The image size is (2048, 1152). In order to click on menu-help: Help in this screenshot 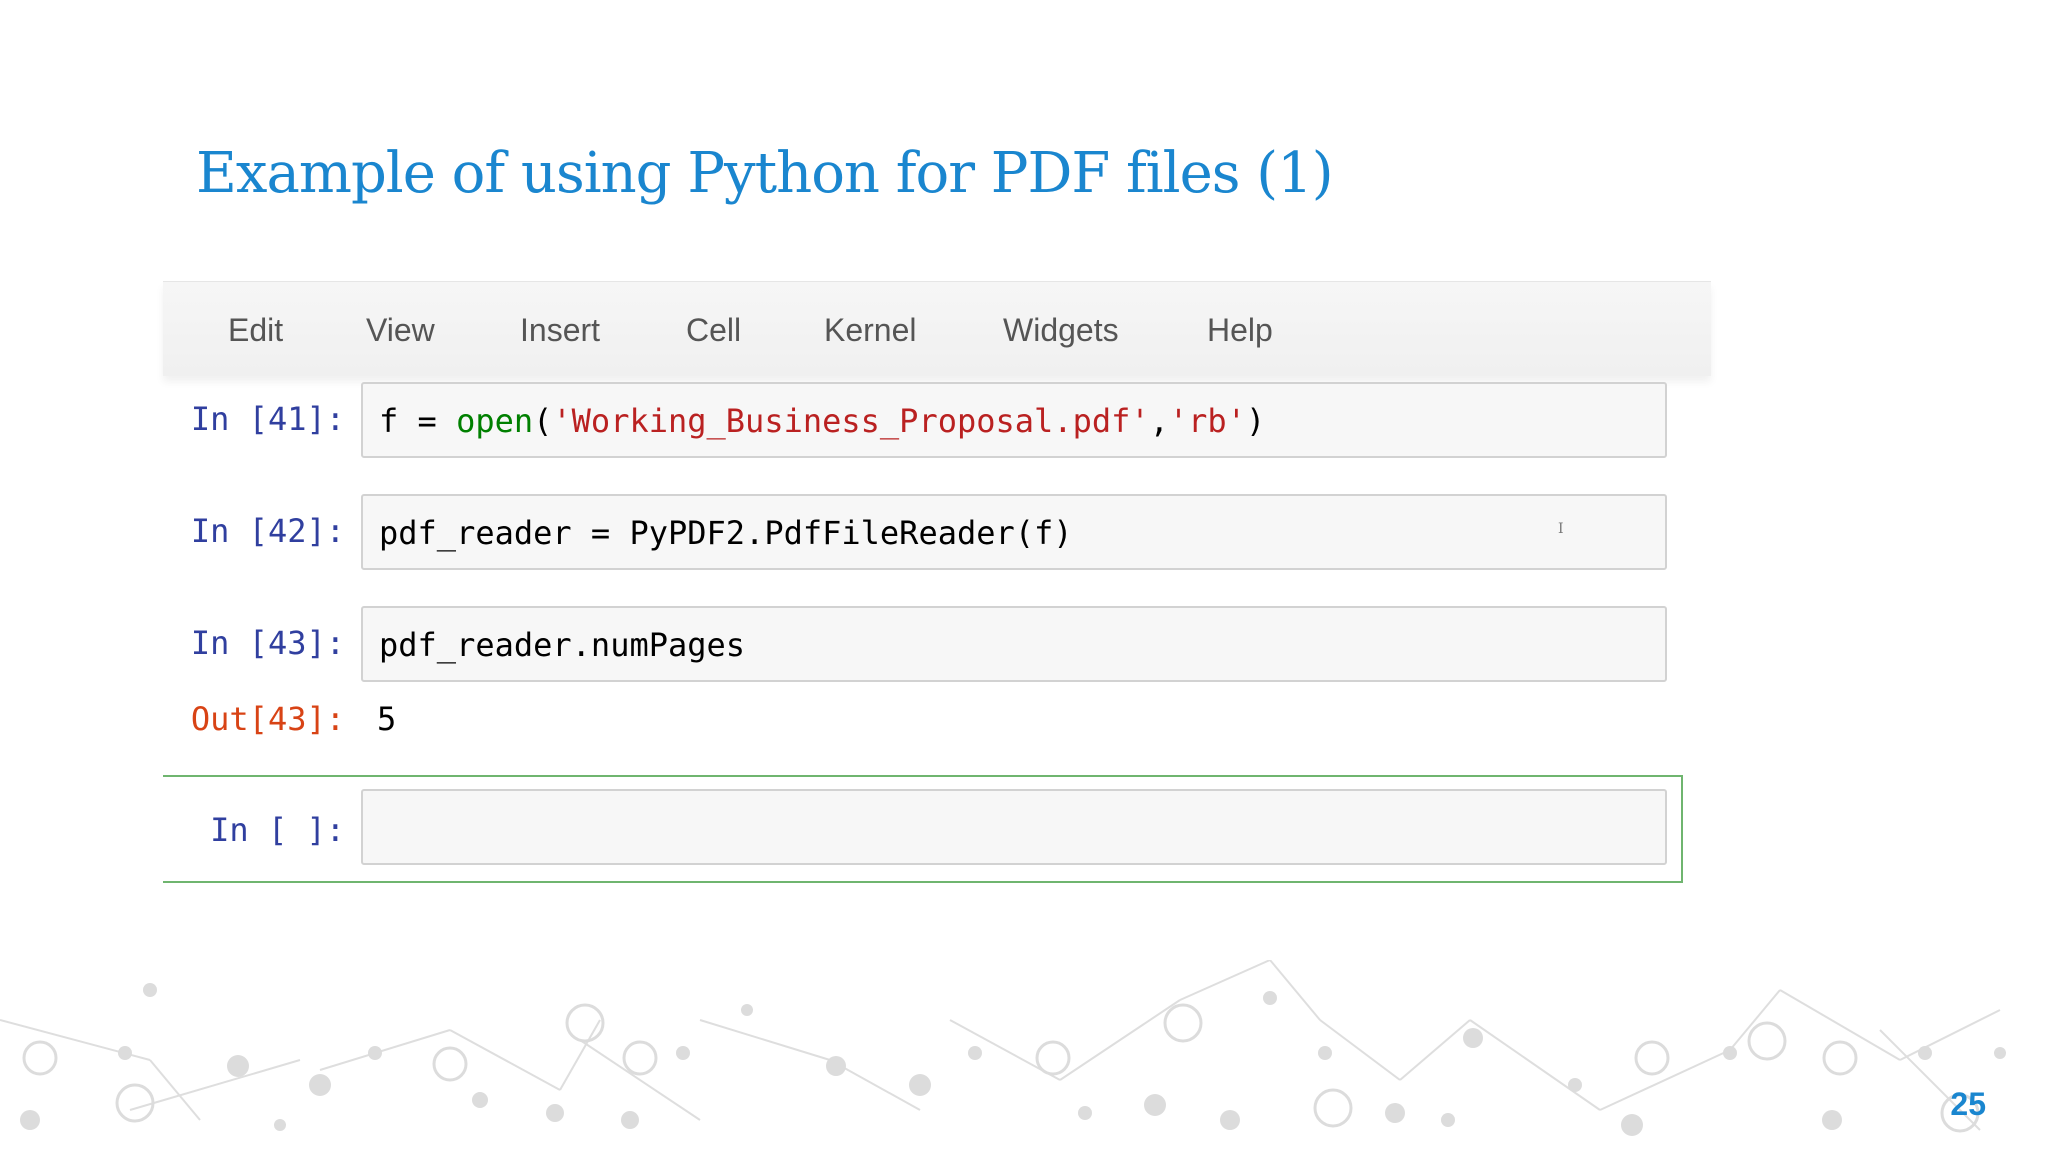, I will do `click(1240, 330)`.